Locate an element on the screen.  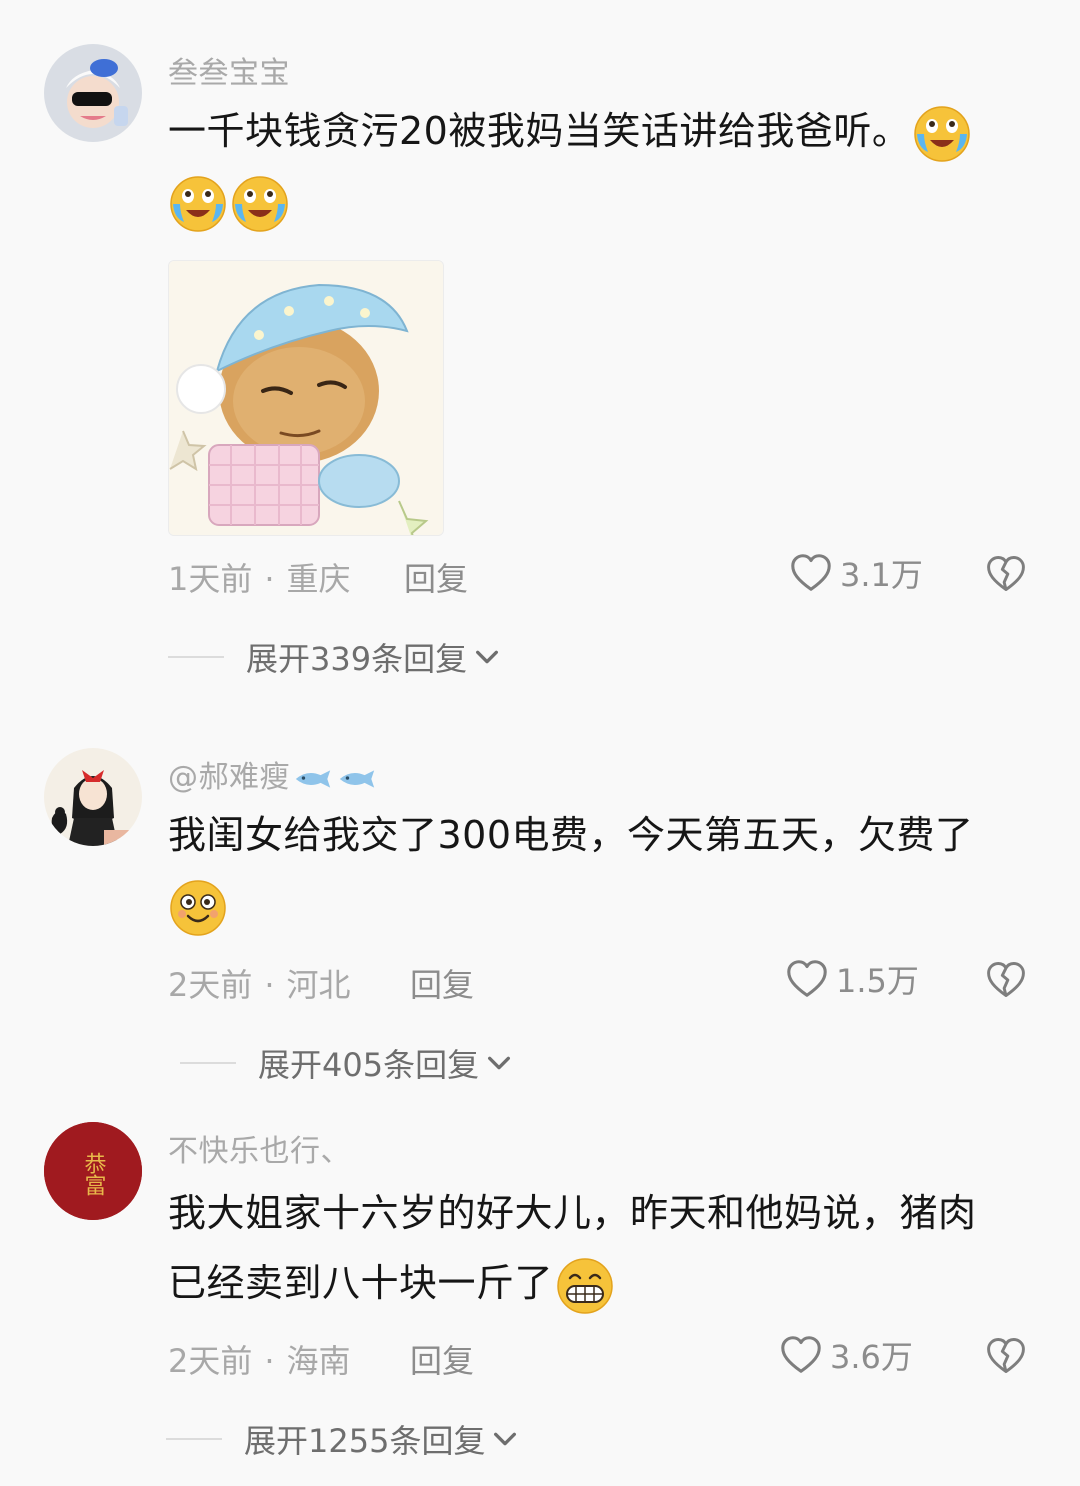
expand-replies-button: 展开405条回复 is located at coordinates (346, 1063).